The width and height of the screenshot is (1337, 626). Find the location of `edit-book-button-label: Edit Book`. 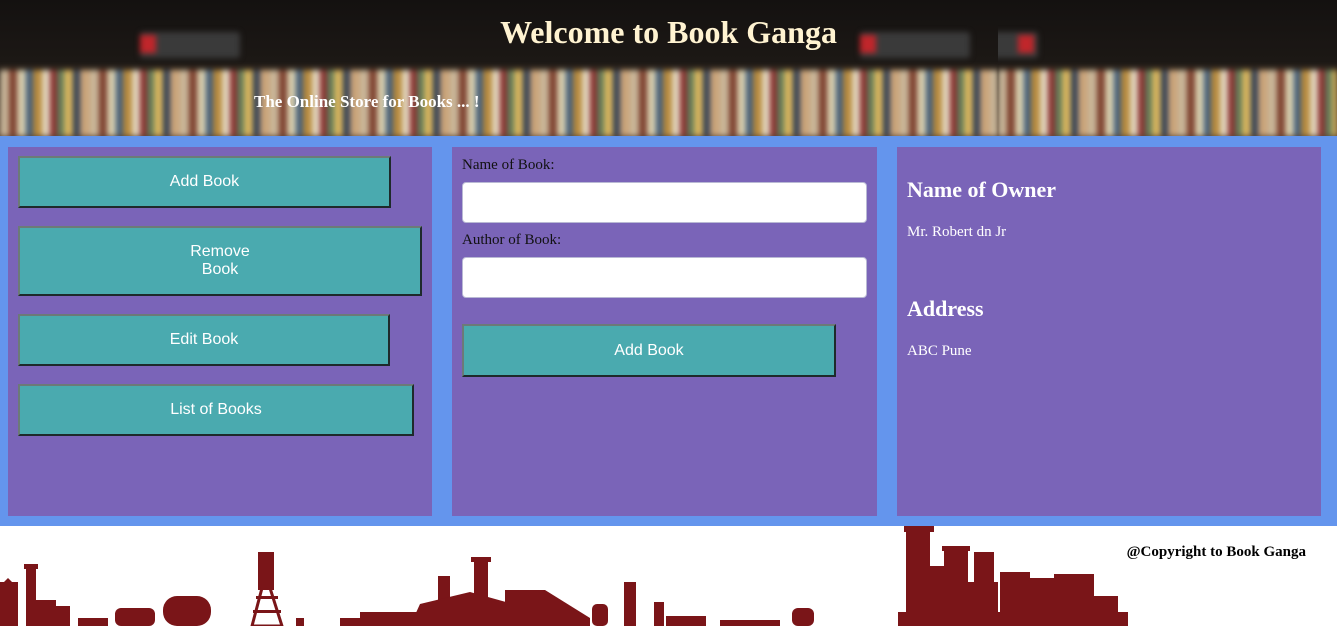

edit-book-button-label: Edit Book is located at coordinates (204, 339).